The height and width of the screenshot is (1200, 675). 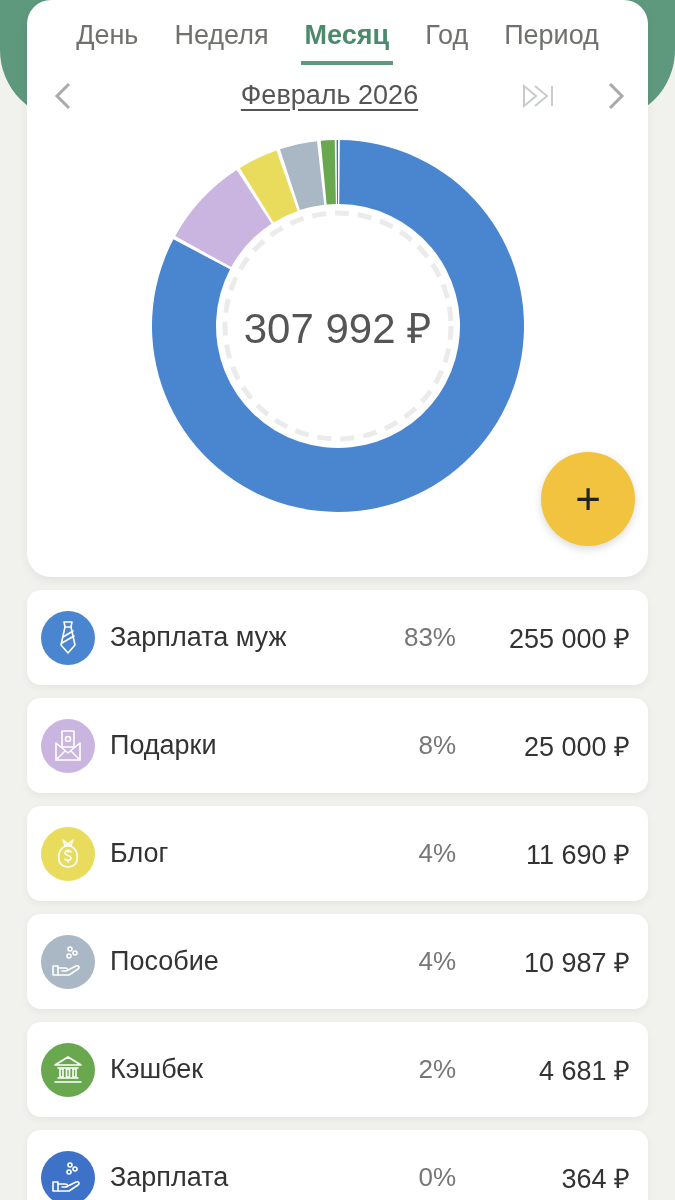 I want to click on category-row: Зарплата муж 83% 255 000 ₽, so click(x=337, y=637).